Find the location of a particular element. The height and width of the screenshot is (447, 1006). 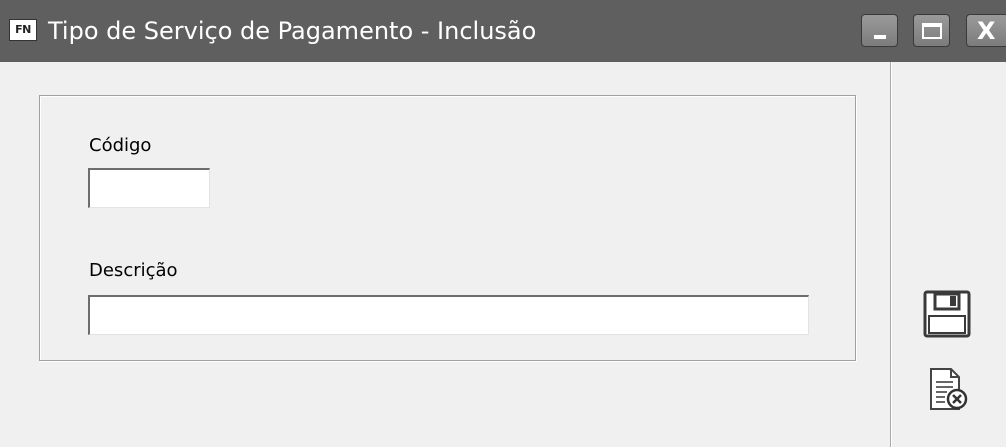

maximize-icon is located at coordinates (932, 31).